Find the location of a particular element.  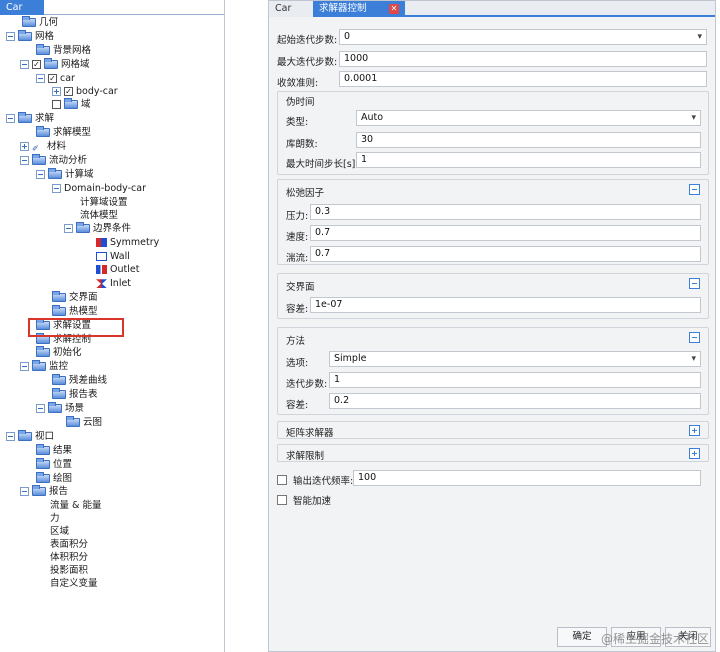

tree-item-results: 结果 is located at coordinates (54, 451).